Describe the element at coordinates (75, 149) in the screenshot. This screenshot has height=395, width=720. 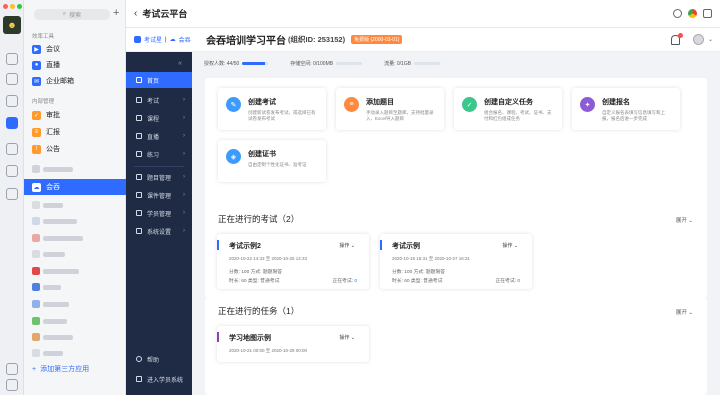
I see `app-notice: ! 公告` at that location.